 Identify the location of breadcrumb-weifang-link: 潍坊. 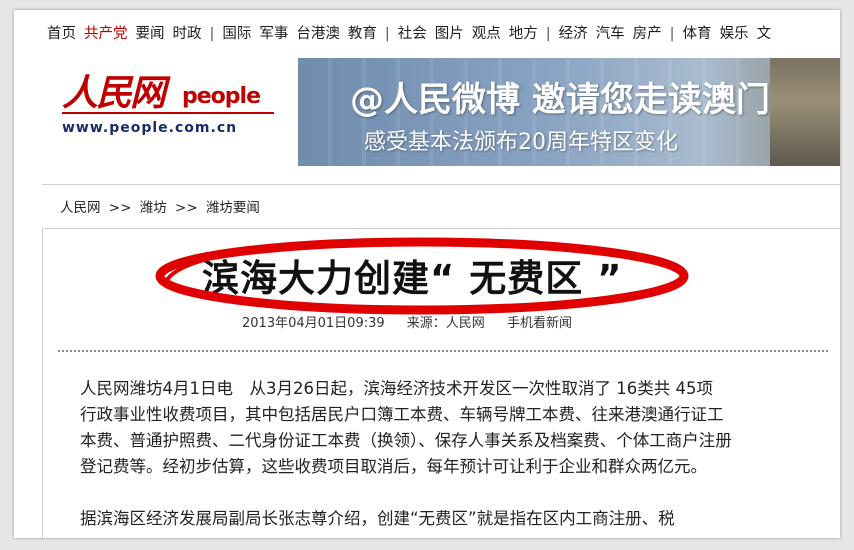
(153, 208).